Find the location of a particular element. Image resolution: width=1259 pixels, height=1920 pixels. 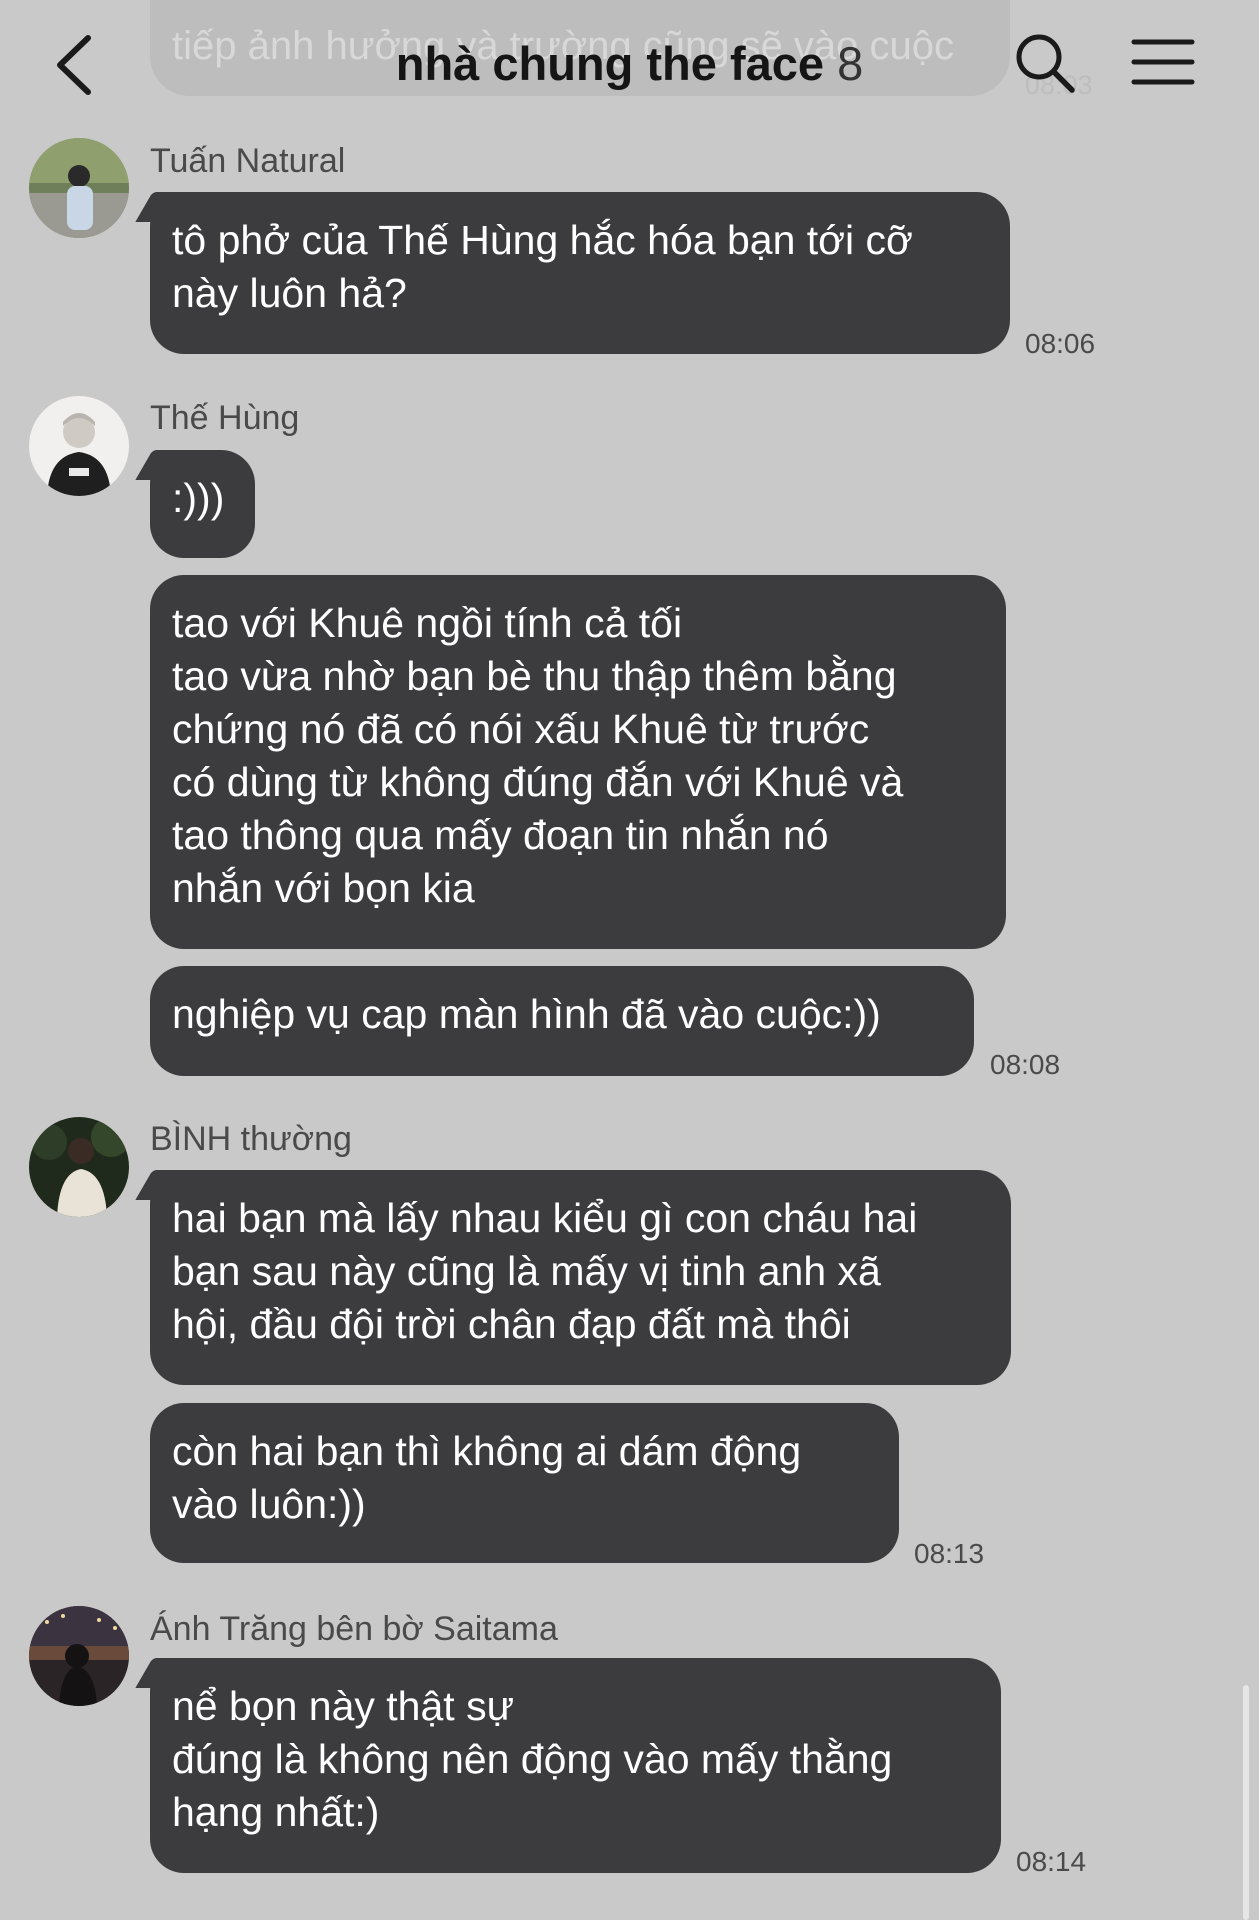

avatar-binh is located at coordinates (79, 1167).